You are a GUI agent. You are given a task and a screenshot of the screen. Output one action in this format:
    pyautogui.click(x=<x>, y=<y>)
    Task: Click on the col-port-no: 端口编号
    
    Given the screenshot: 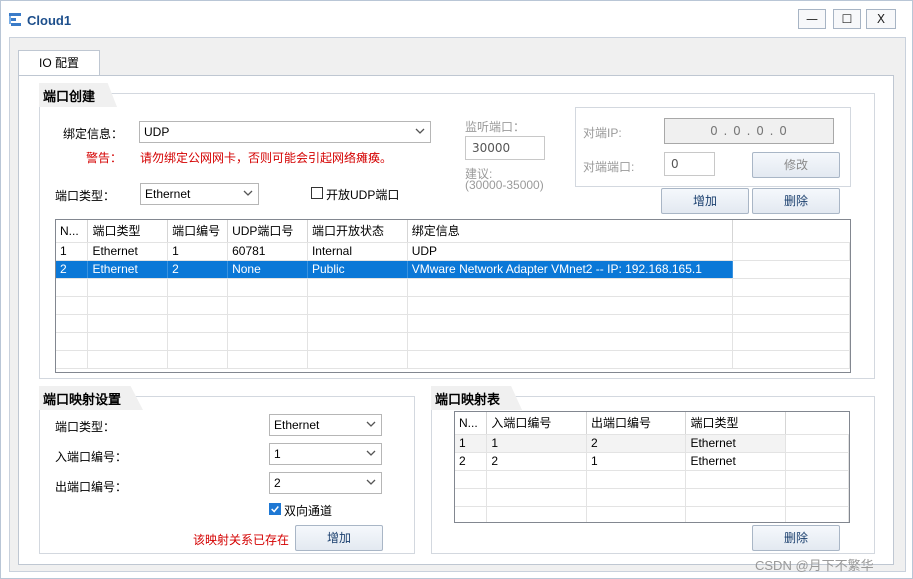 What is the action you would take?
    pyautogui.click(x=198, y=231)
    